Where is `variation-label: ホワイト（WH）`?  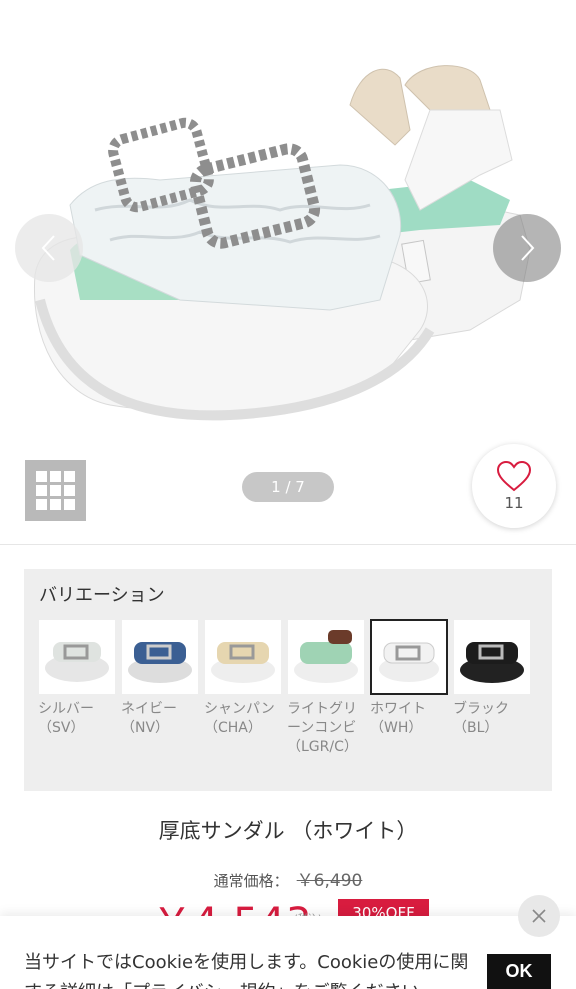 variation-label: ホワイト（WH） is located at coordinates (398, 718).